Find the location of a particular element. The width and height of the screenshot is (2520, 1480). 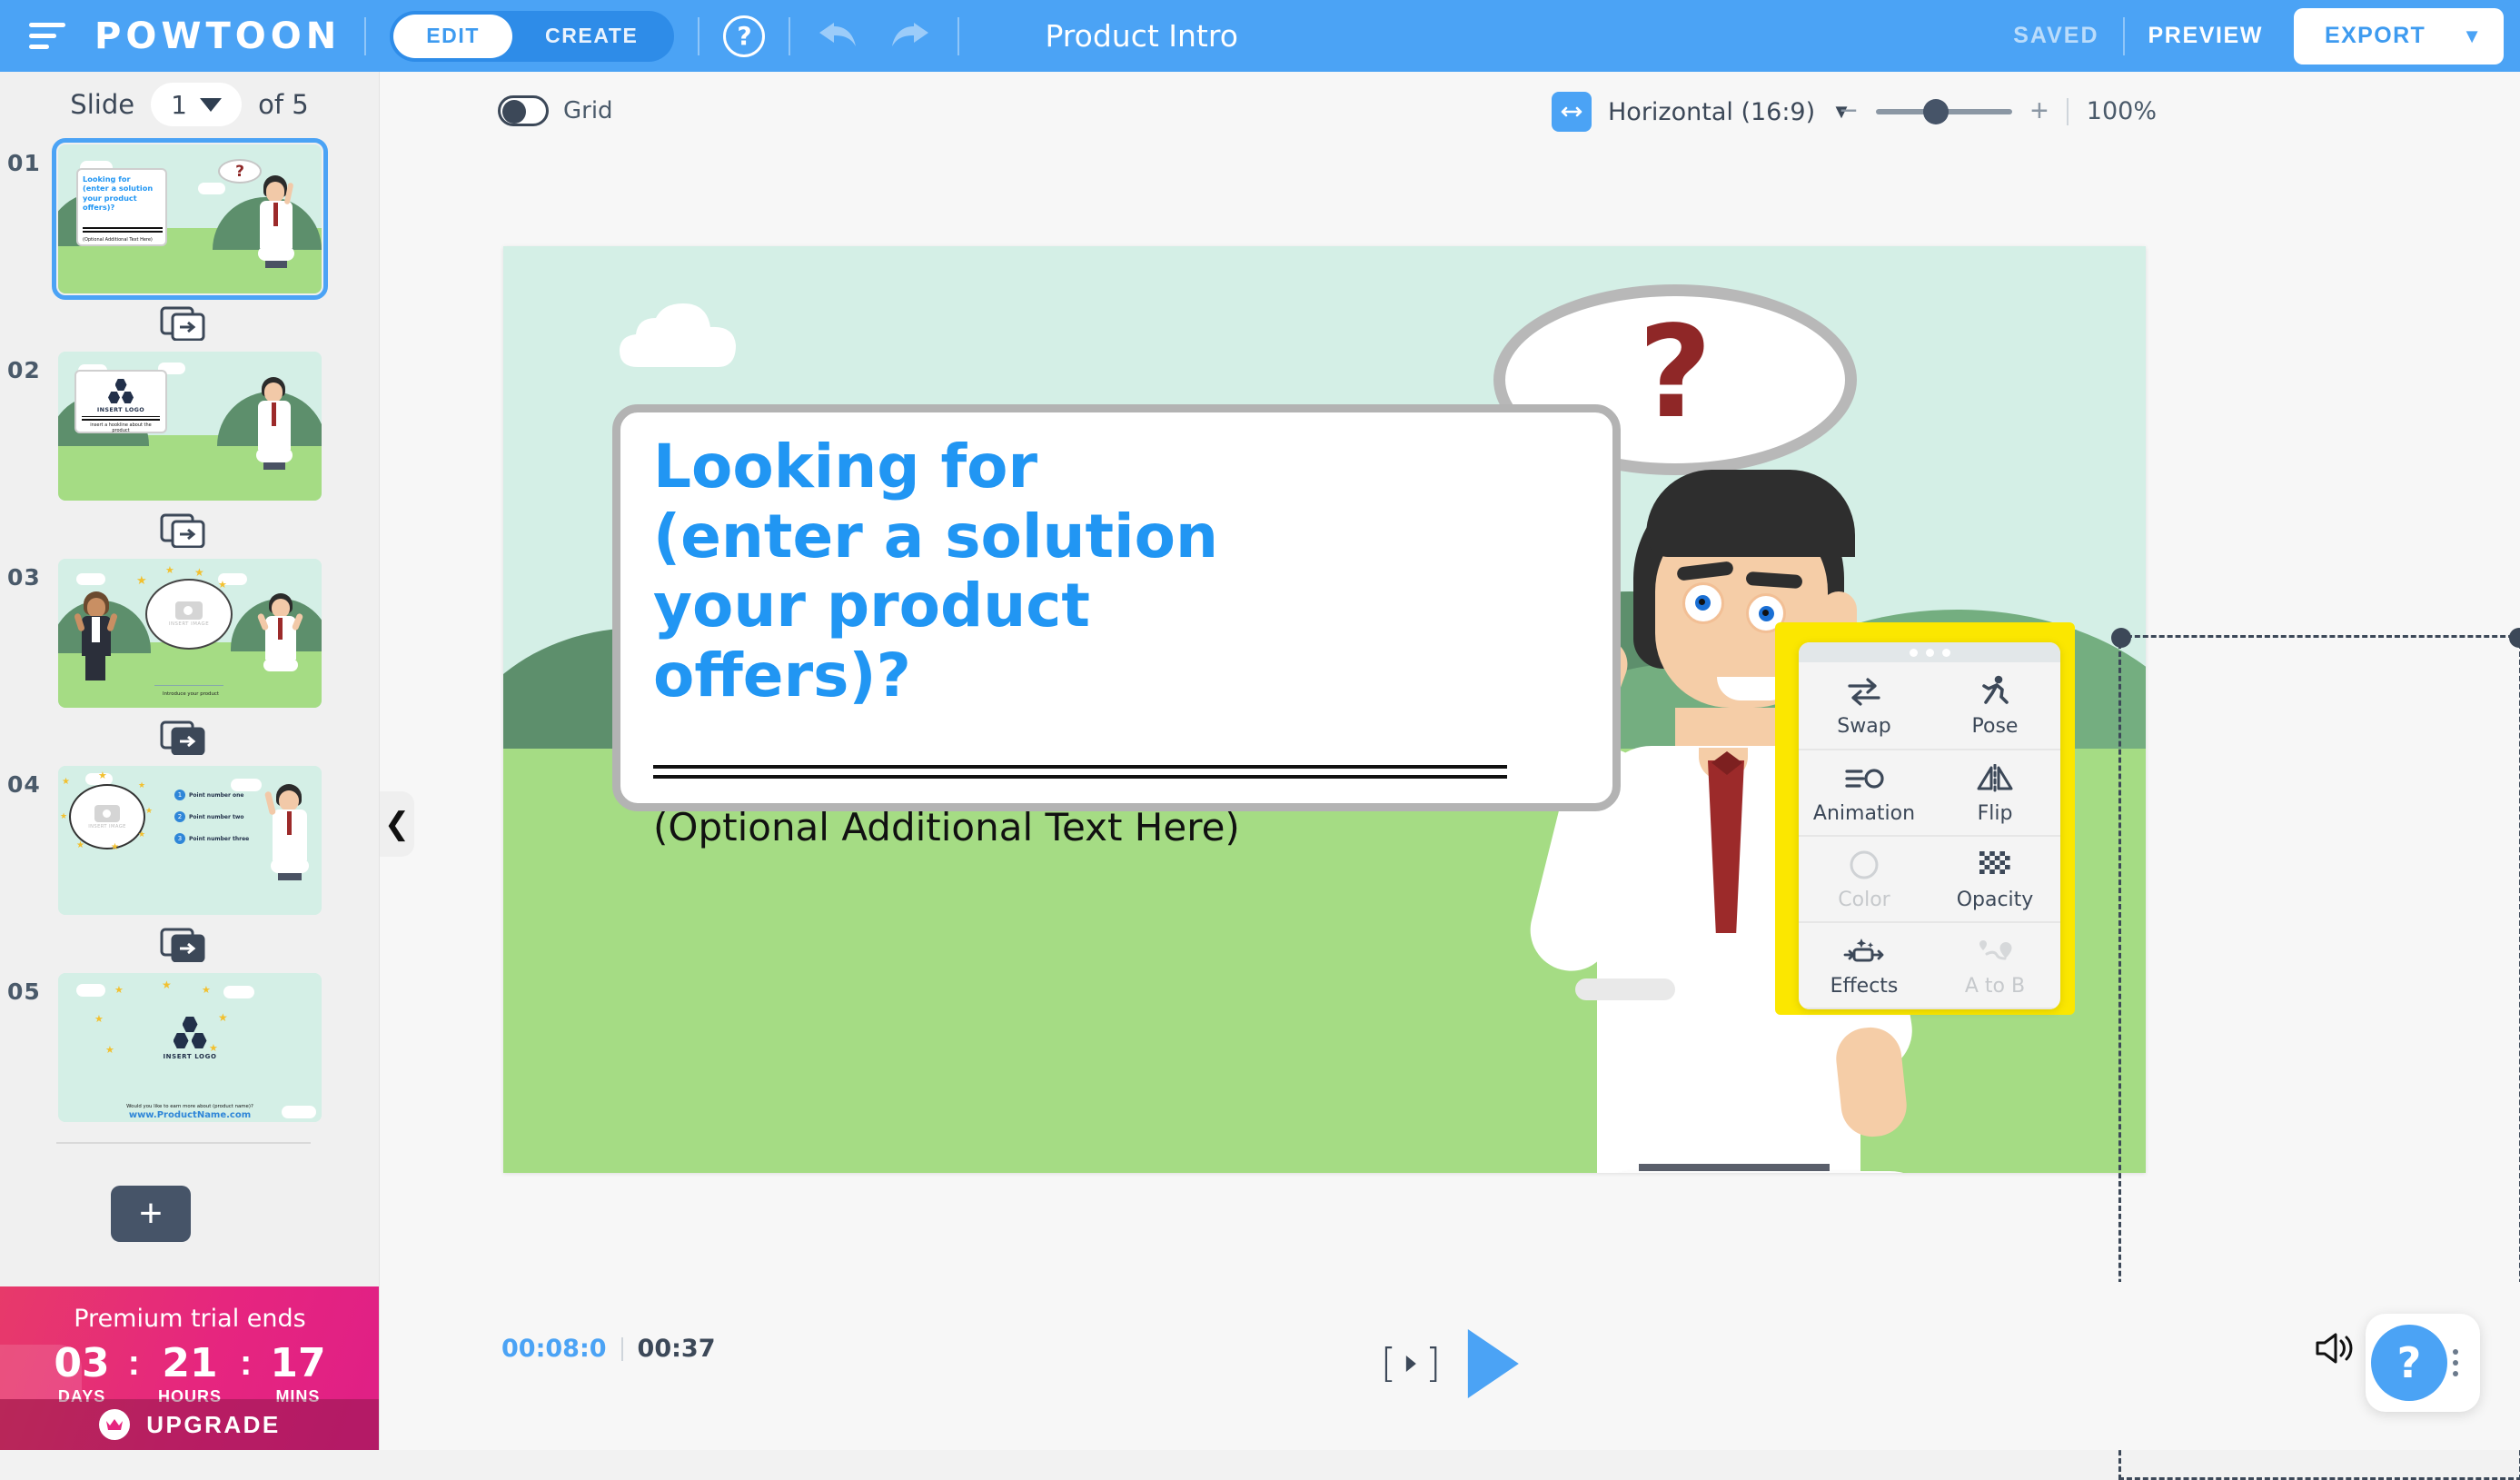

effects-sparkle-icon is located at coordinates (1864, 951).